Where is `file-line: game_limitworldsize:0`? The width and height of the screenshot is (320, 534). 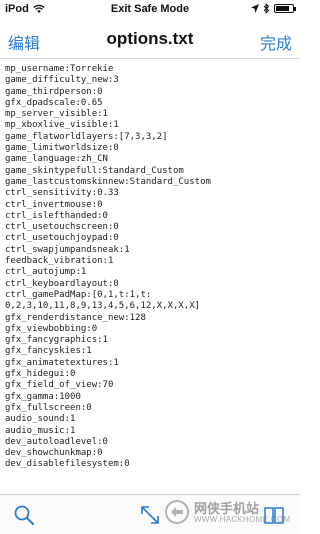
file-line: game_limitworldsize:0 is located at coordinates (151, 148).